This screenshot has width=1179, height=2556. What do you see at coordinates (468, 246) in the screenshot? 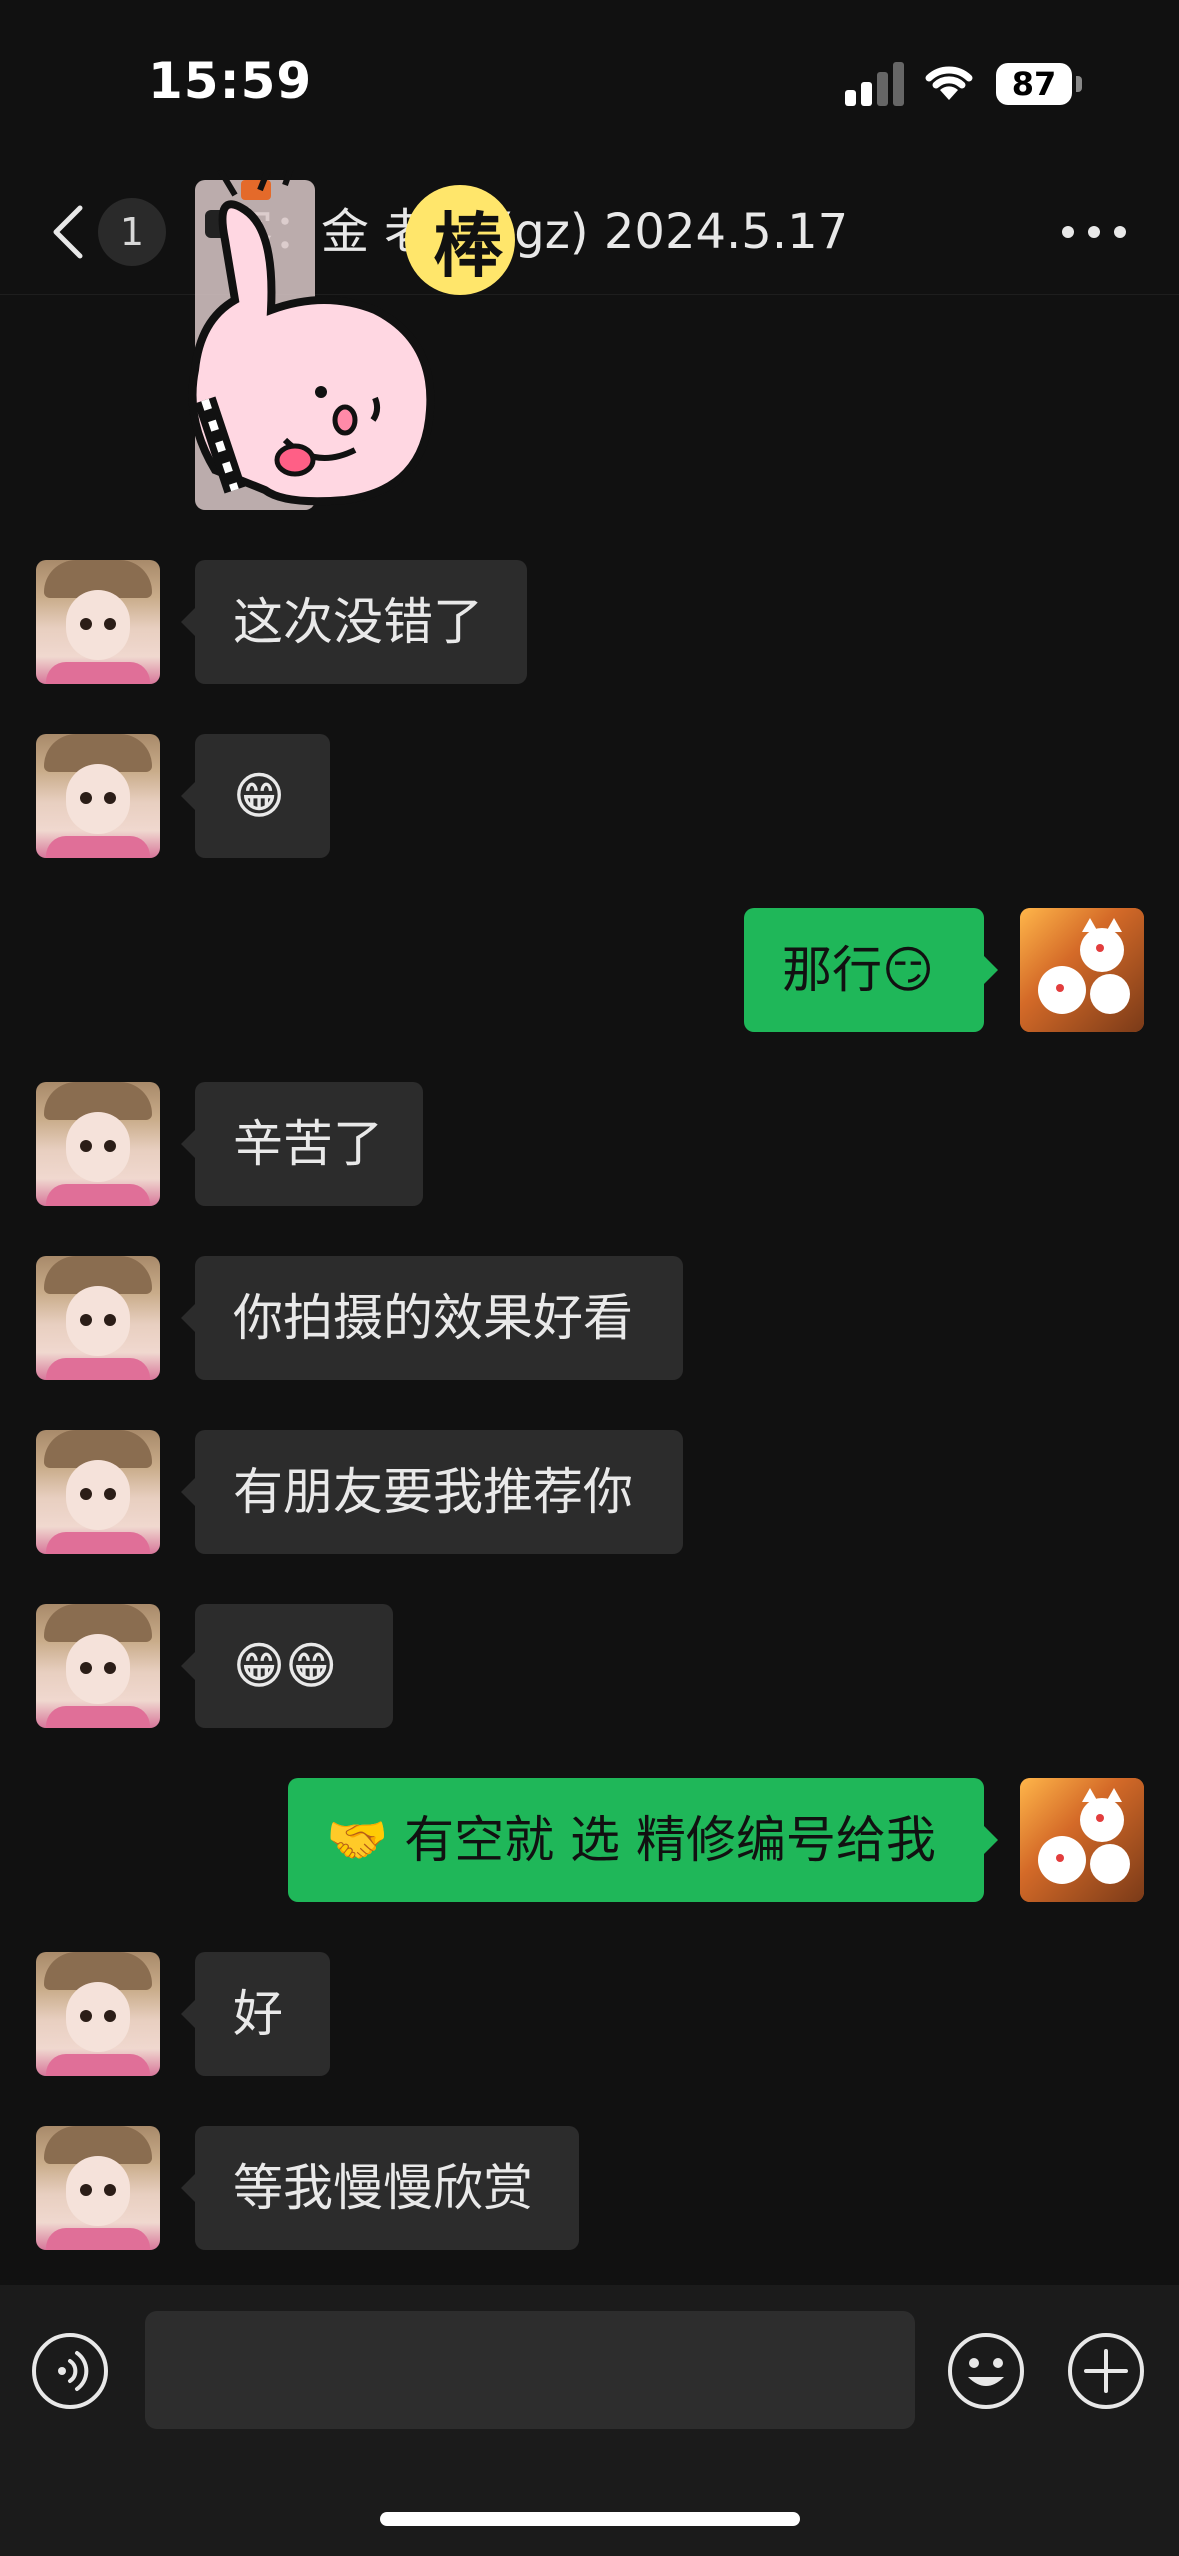
I see `sticker-text: 棒` at bounding box center [468, 246].